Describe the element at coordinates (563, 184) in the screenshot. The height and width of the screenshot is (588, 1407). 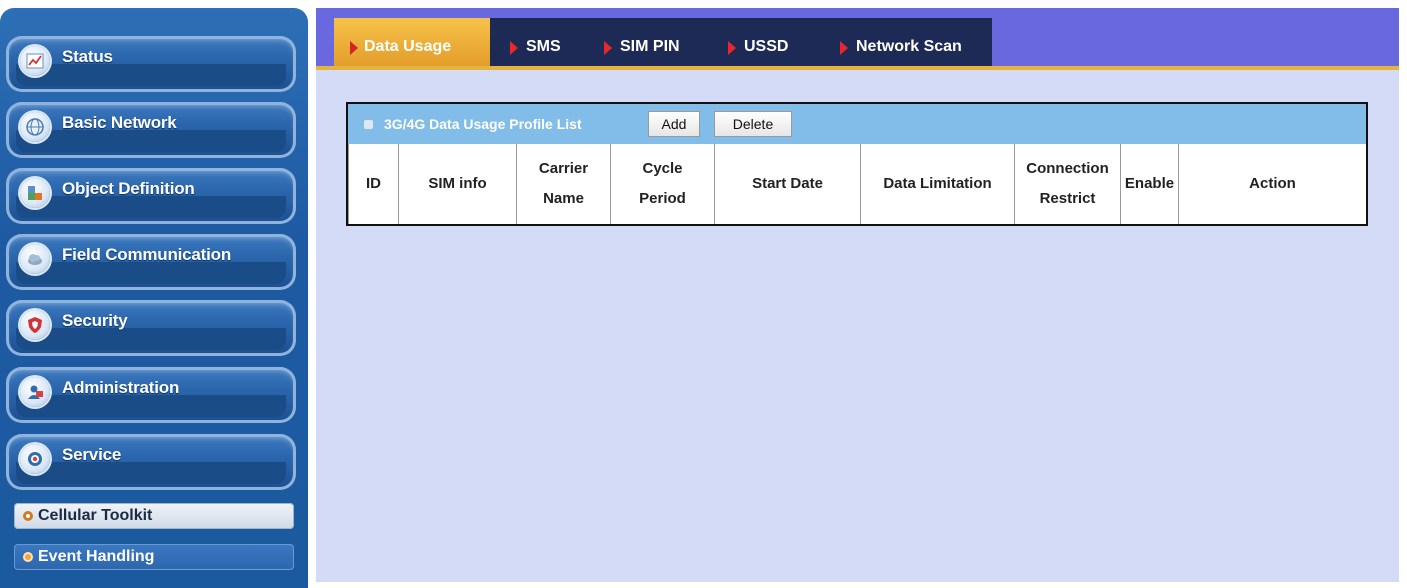
I see `column-header-carrier-name: Carrier Name` at that location.